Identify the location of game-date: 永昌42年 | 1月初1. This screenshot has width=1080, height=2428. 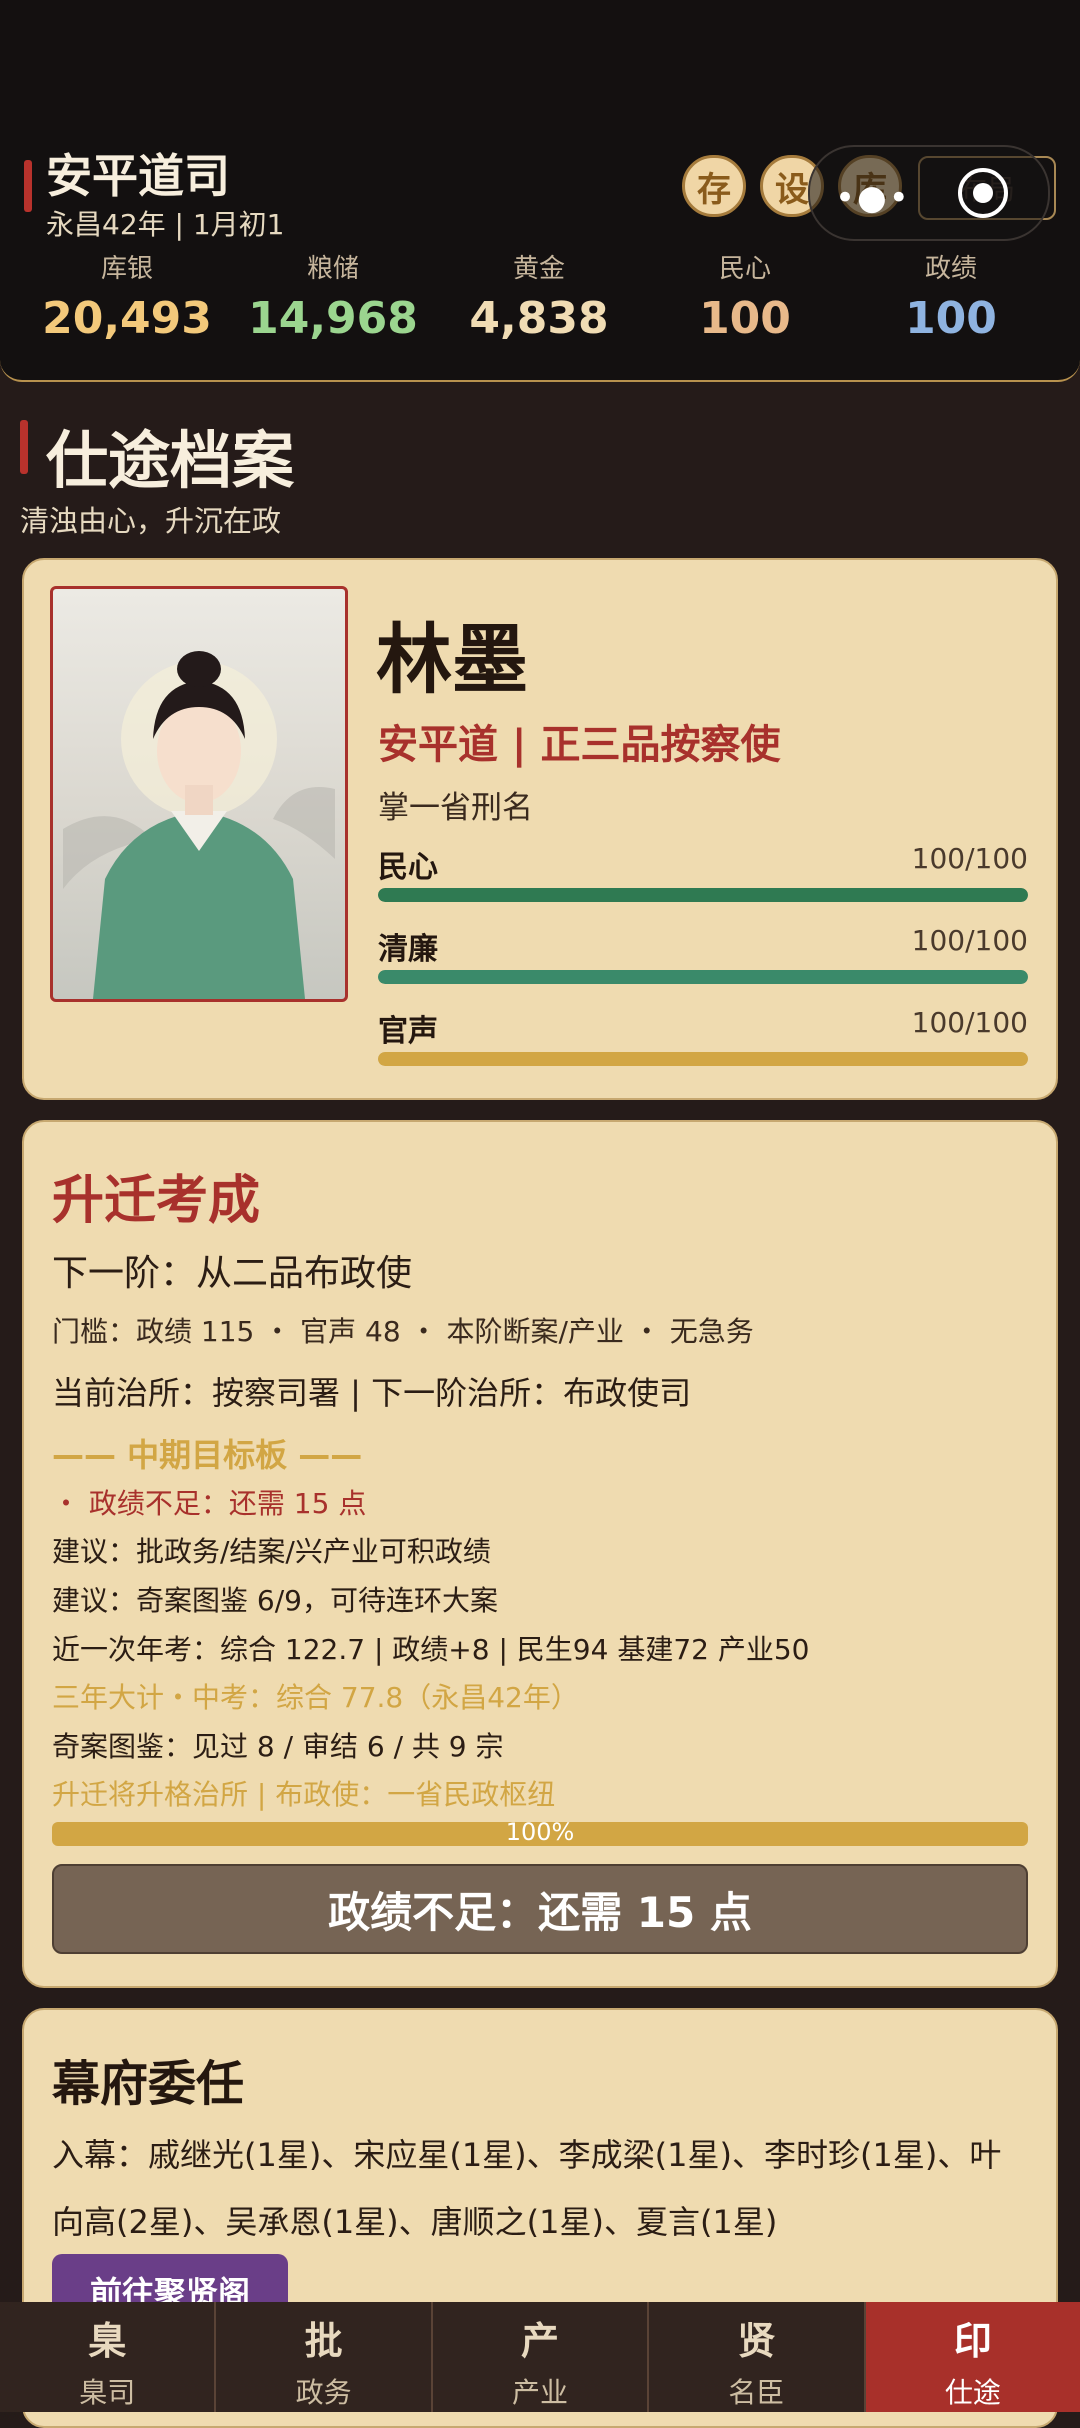
(165, 224).